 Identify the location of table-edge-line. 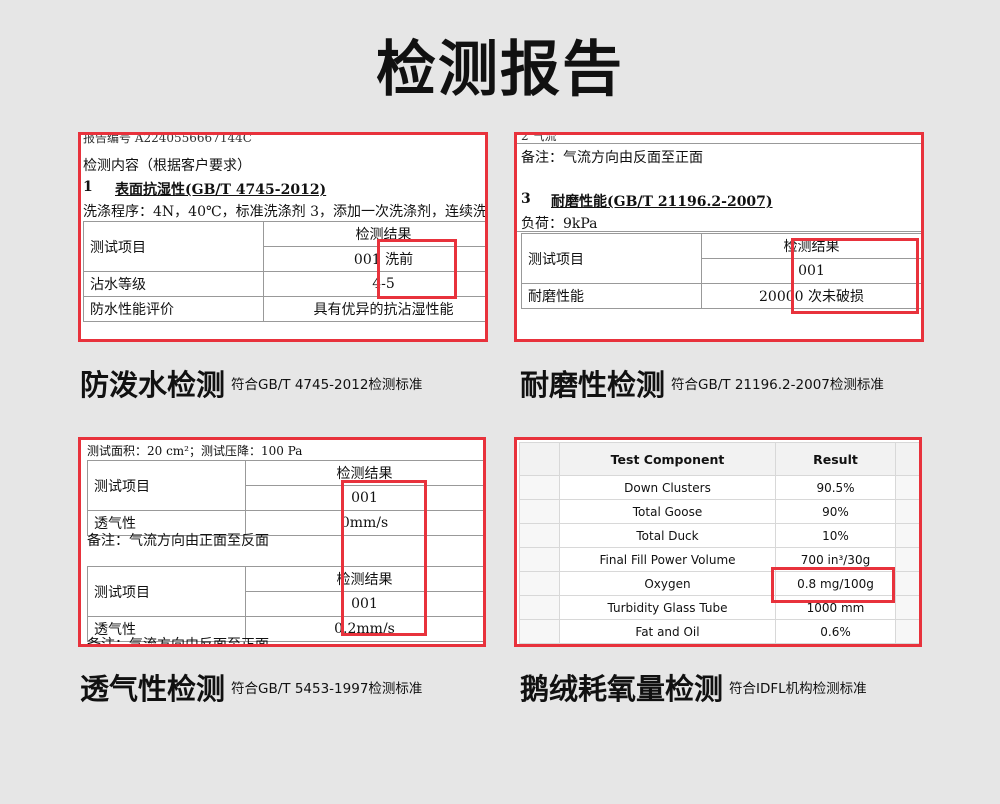
(719, 143).